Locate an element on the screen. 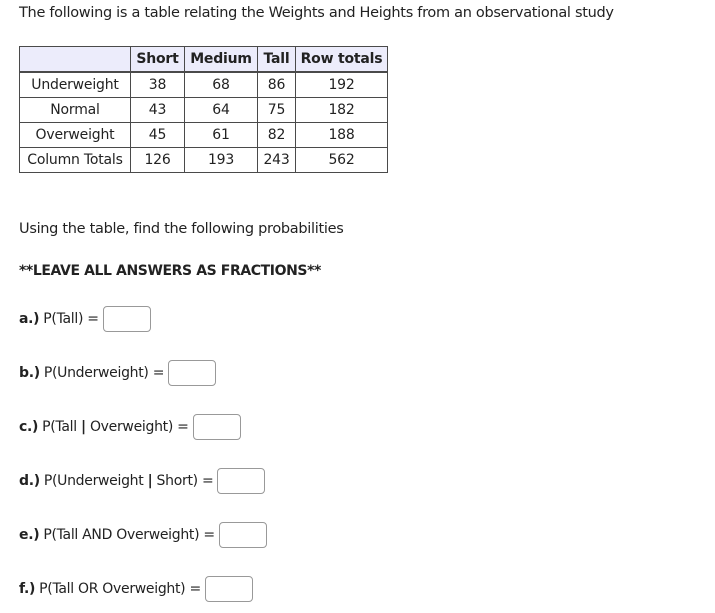  fractions-note: **LEAVE ALL ANSWERS AS FRACTIONS** is located at coordinates (170, 271).